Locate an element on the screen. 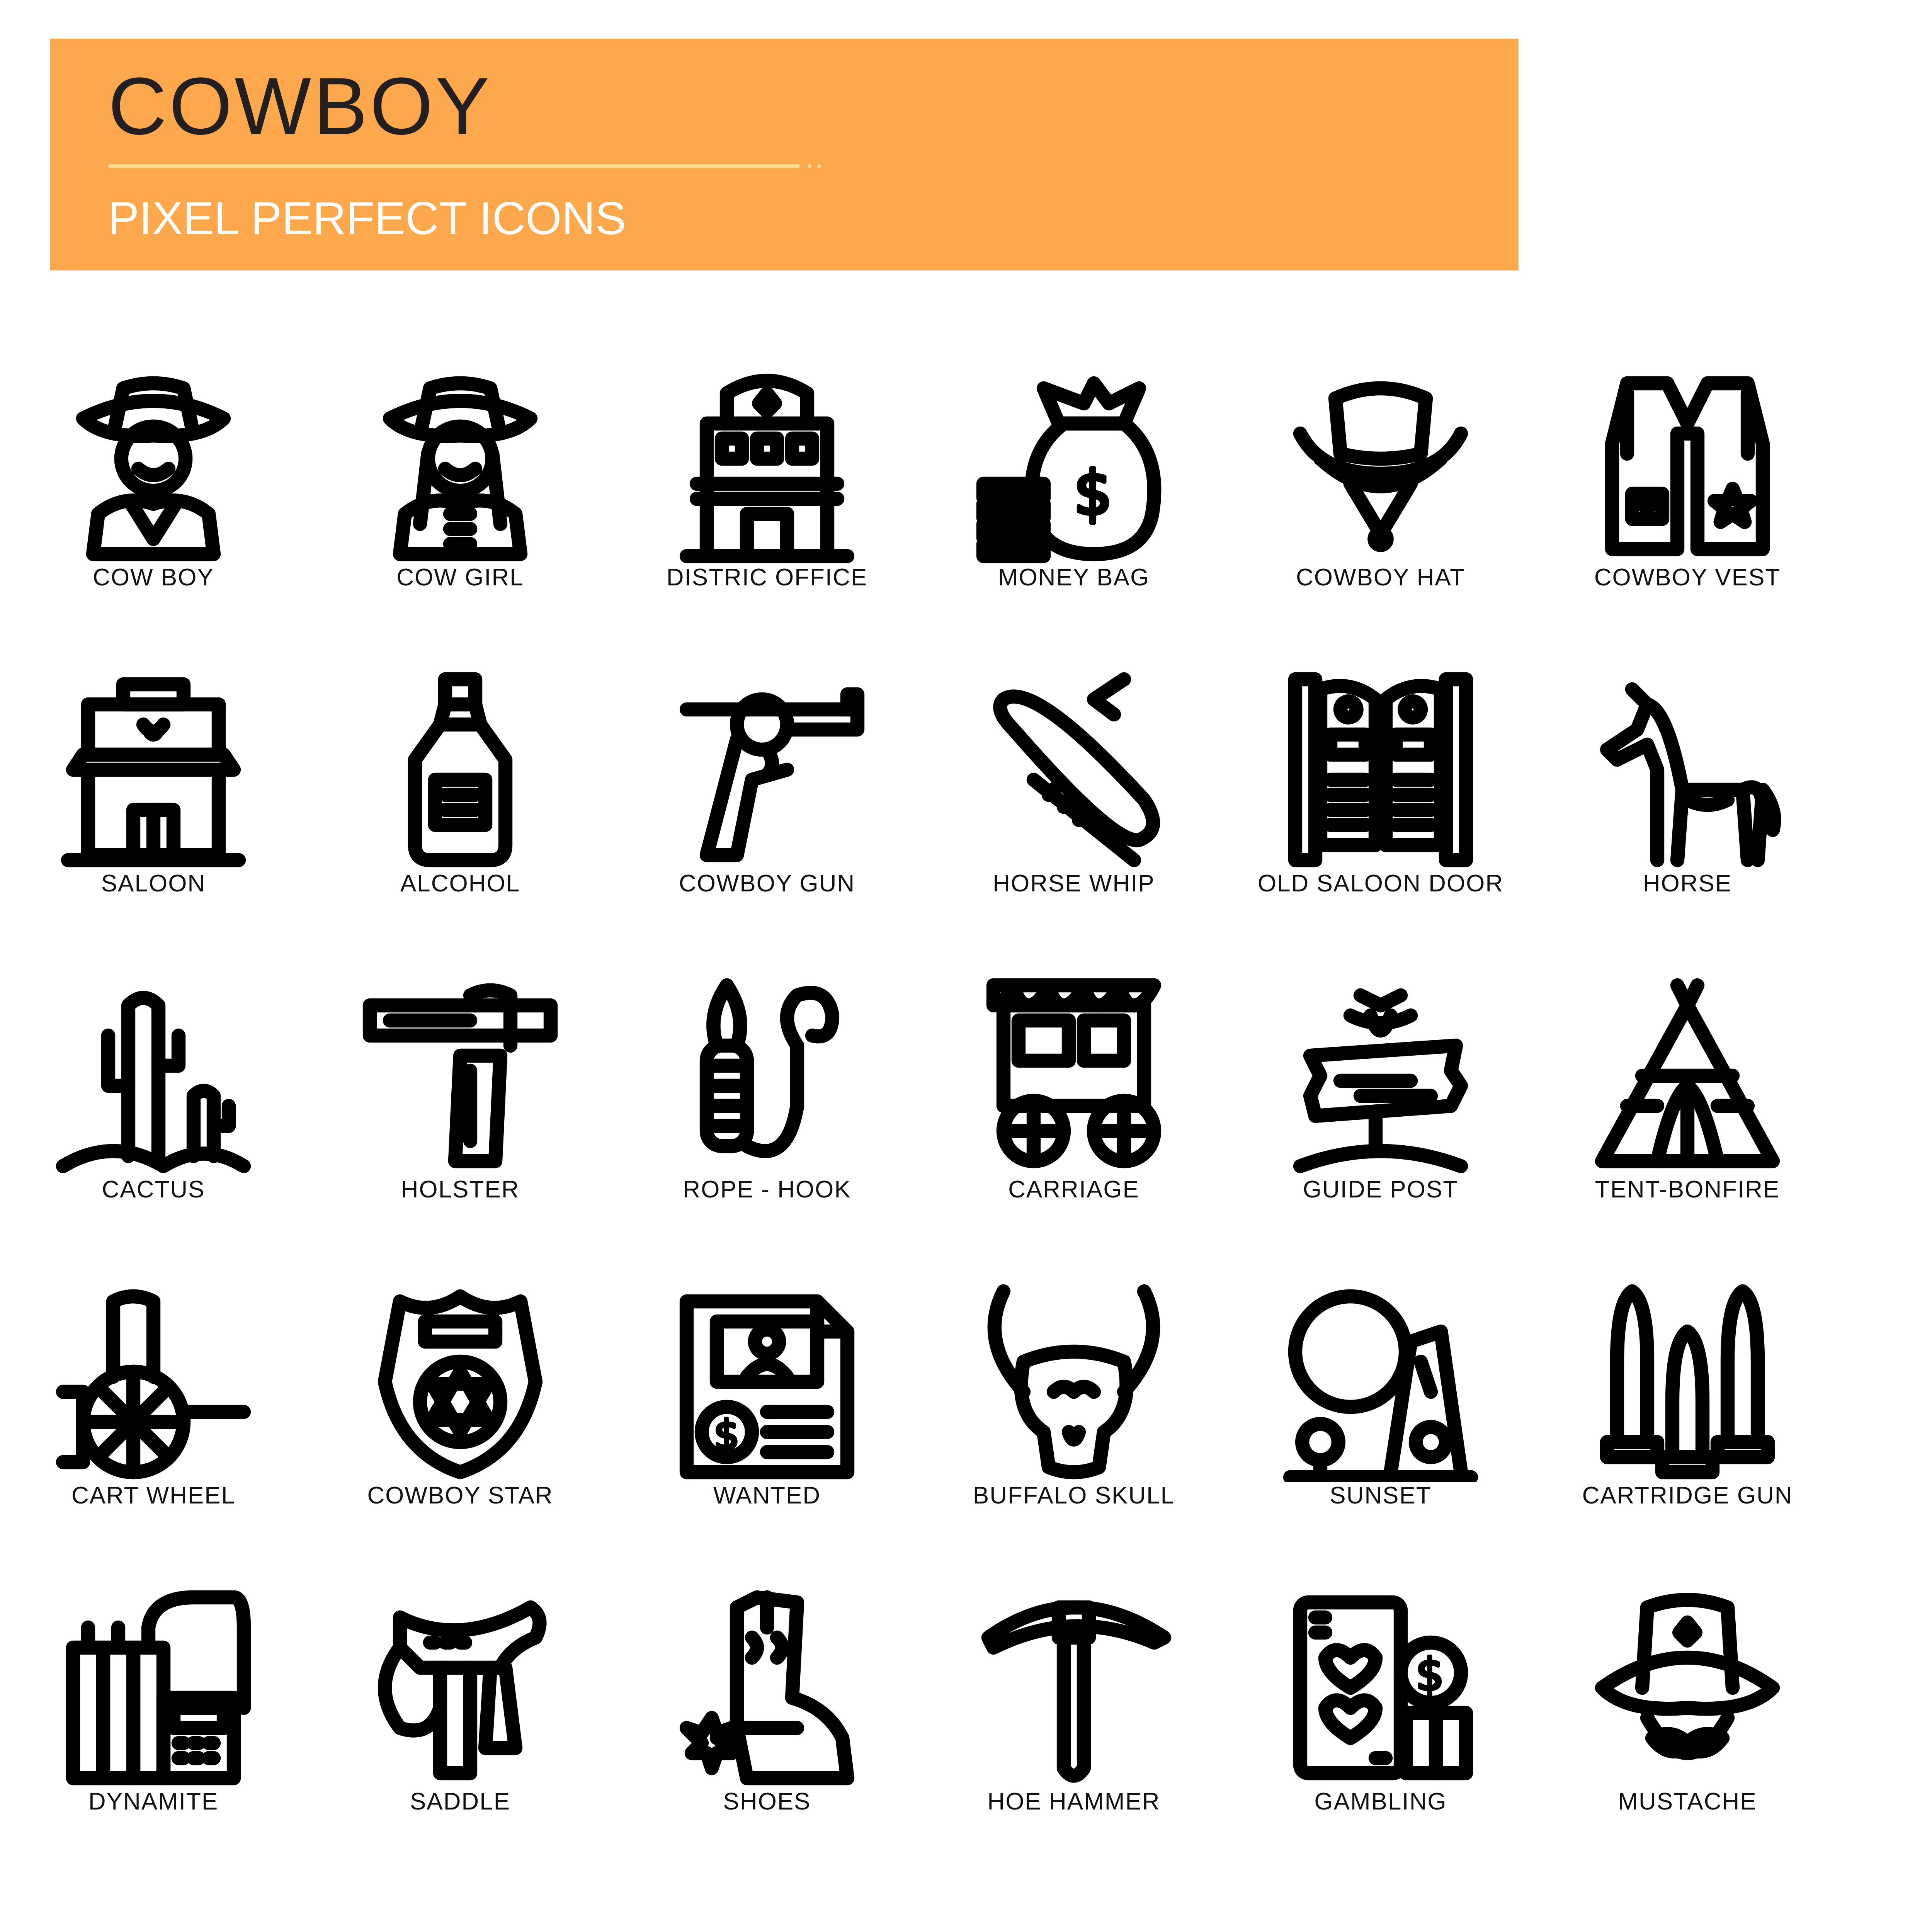  icon-label: HOLSTER is located at coordinates (460, 1190).